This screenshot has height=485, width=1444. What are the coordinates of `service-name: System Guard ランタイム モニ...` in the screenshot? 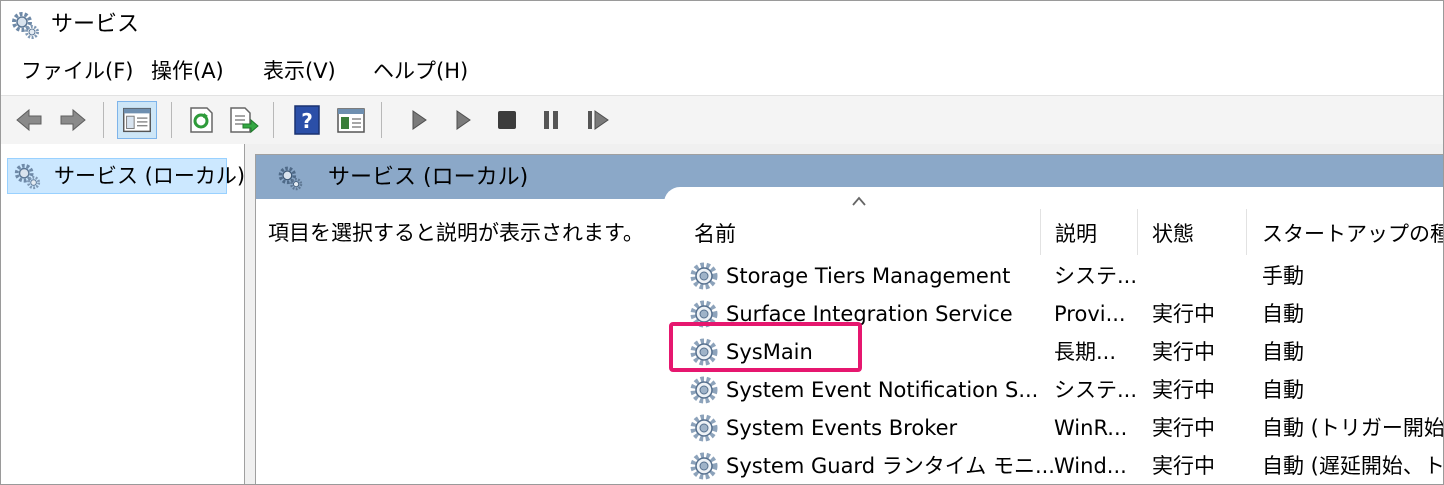 It's located at (890, 466).